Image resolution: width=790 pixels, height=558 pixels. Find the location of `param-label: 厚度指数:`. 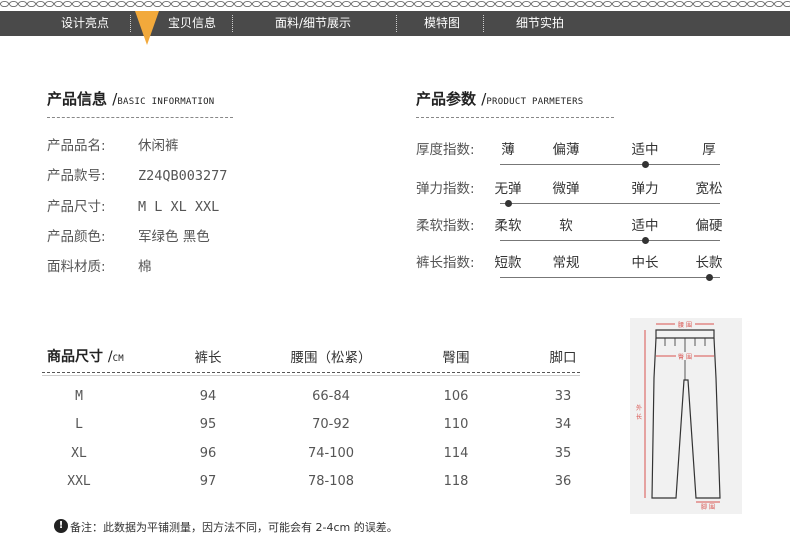

param-label: 厚度指数: is located at coordinates (445, 150).